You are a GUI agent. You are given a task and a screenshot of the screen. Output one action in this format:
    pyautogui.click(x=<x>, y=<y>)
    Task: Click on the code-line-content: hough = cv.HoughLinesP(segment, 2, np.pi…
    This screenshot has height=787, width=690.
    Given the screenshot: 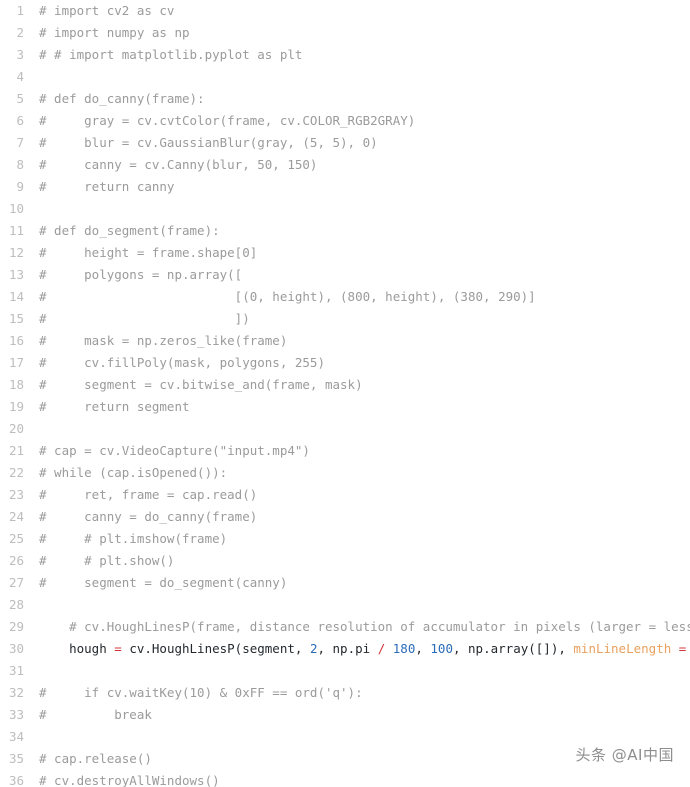 What is the action you would take?
    pyautogui.click(x=364, y=649)
    